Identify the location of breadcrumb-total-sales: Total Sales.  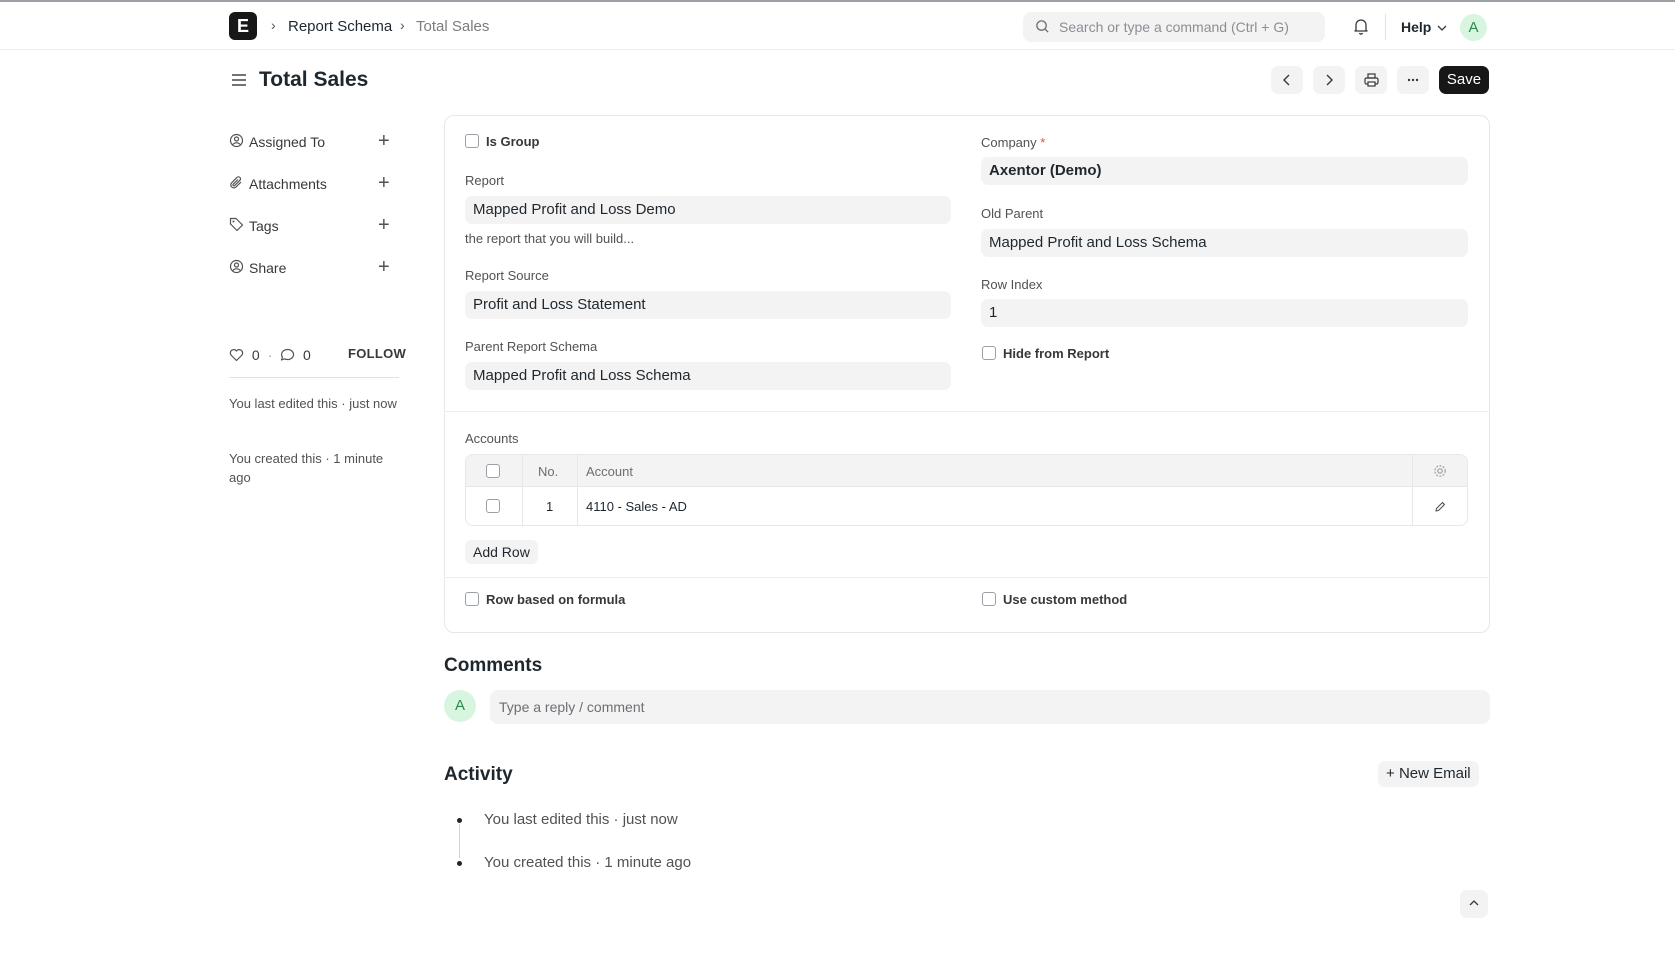
(452, 26).